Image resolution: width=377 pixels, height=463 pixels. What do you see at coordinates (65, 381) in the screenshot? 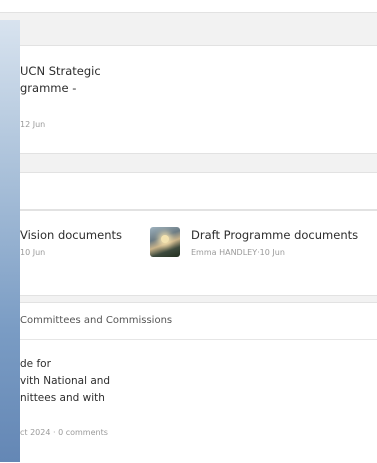
I see `post-text-line-2: vith National and` at bounding box center [65, 381].